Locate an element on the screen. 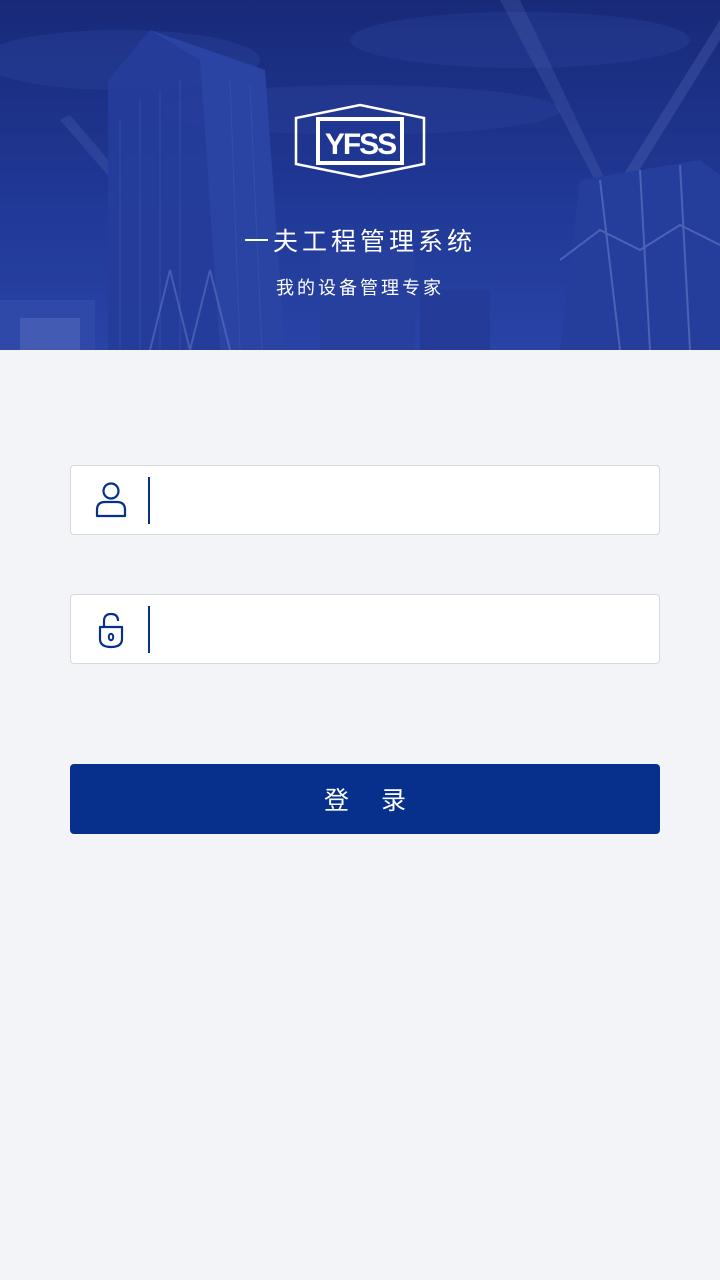  password-input is located at coordinates (406, 629).